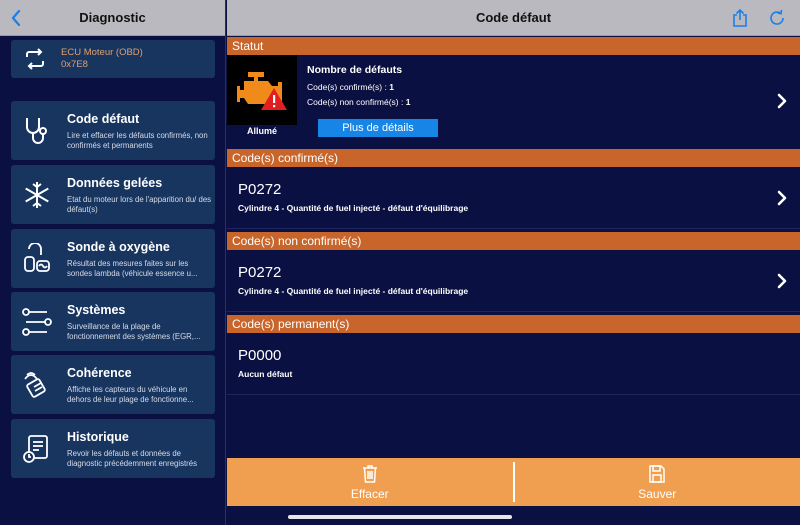 The image size is (800, 525). I want to click on stethoscope-icon, so click(36, 131).